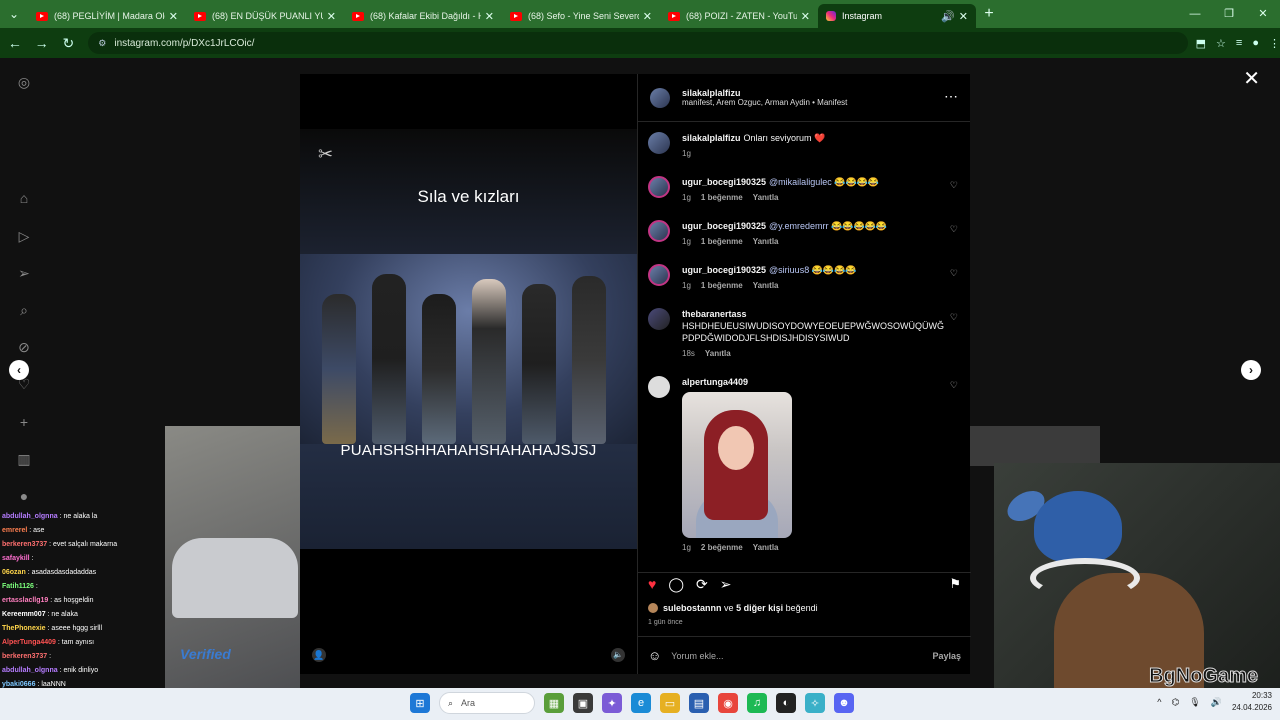 This screenshot has height=720, width=1280. What do you see at coordinates (948, 16) in the screenshot?
I see `speaker-icon: 🔊` at bounding box center [948, 16].